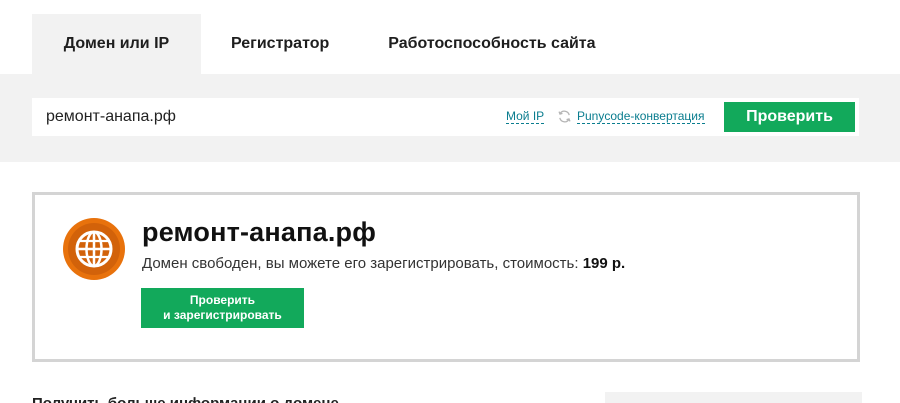 Image resolution: width=900 pixels, height=403 pixels. I want to click on search-box: Мой IP Punycode-конвертация Проверить, so click(445, 117).